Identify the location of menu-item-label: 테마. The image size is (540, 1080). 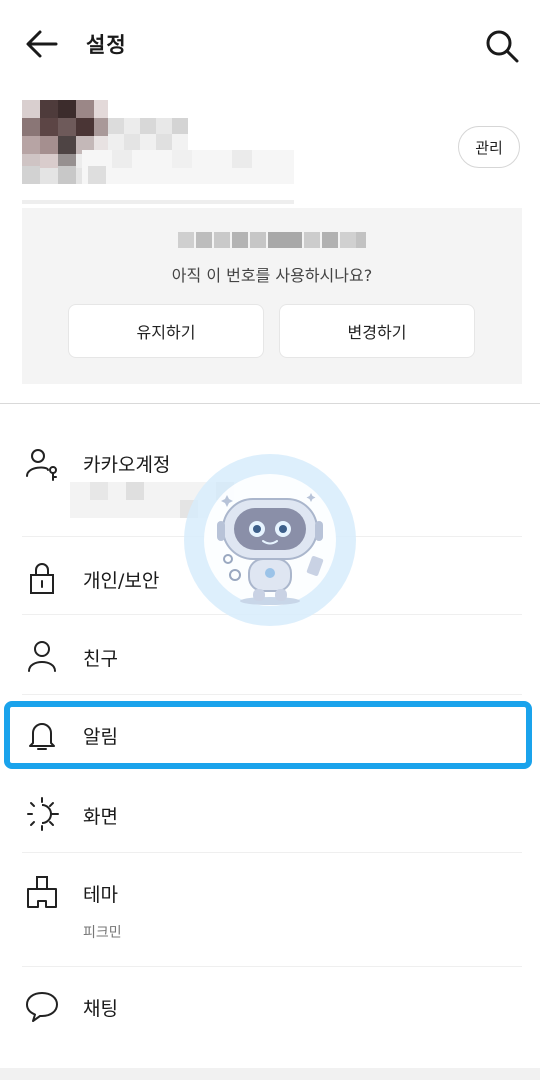
(100, 895).